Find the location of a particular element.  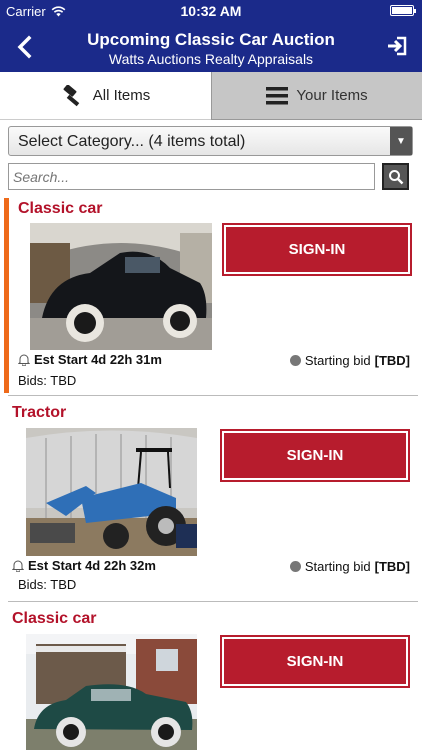

tab-bar: All Items Your Items is located at coordinates (211, 96).